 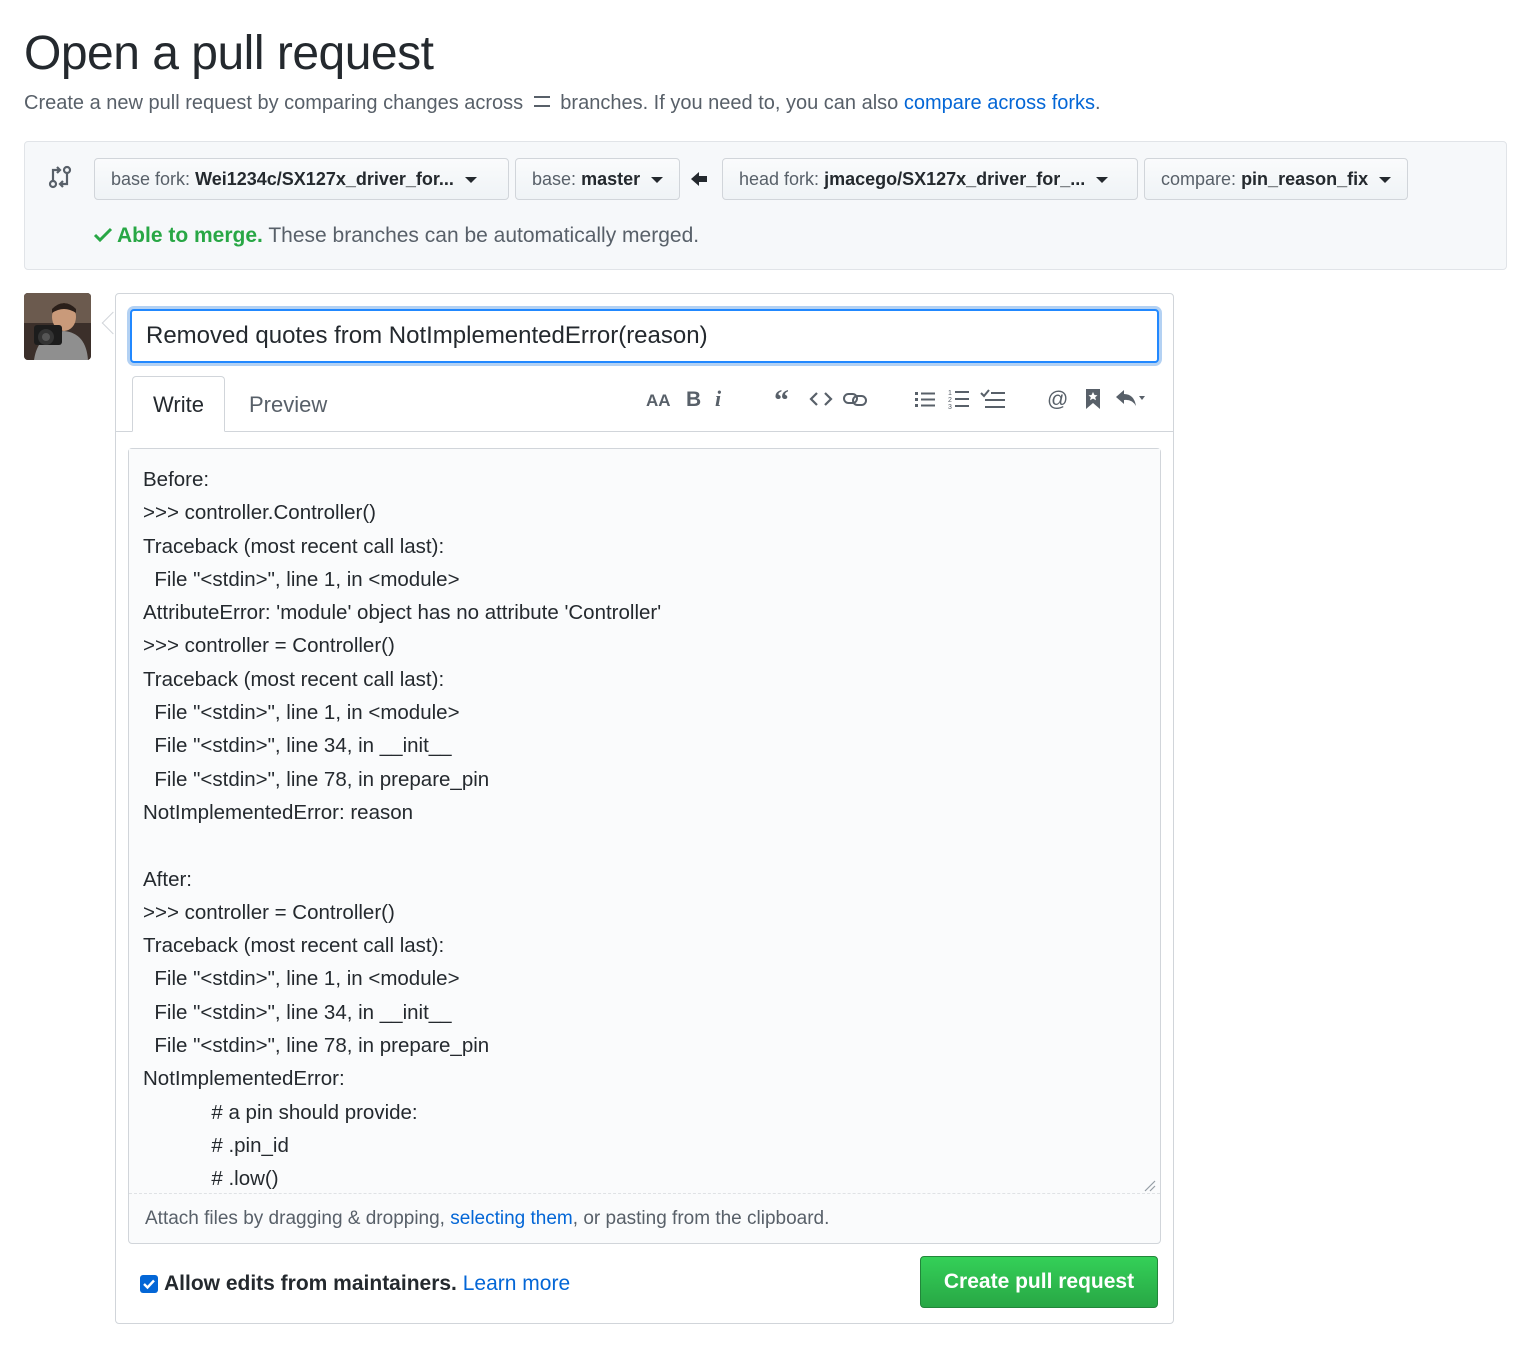 What do you see at coordinates (821, 399) in the screenshot?
I see `code-icon` at bounding box center [821, 399].